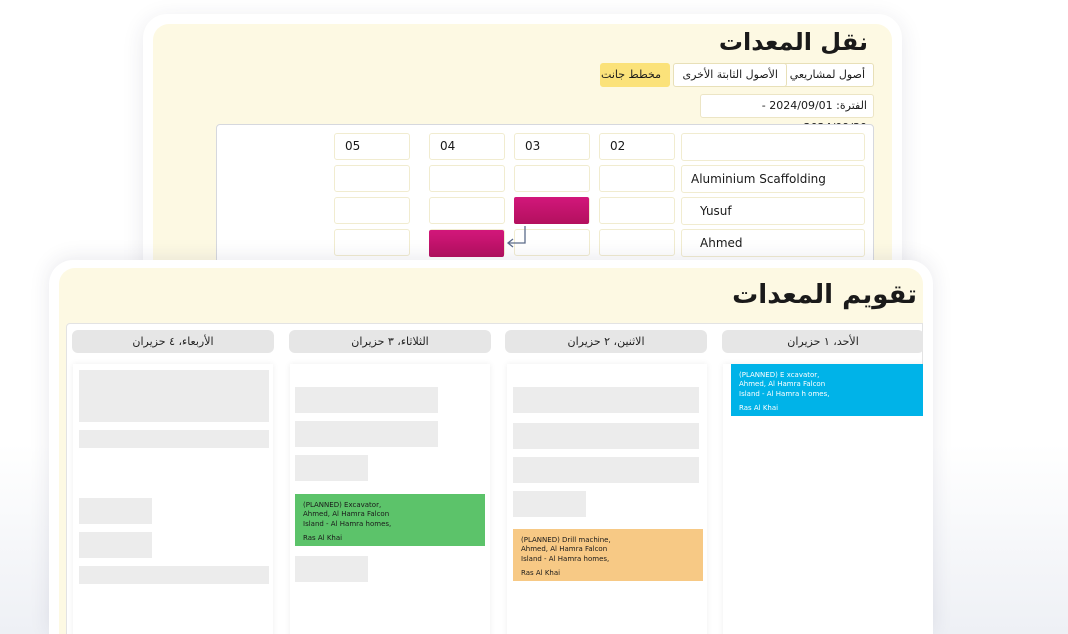 This screenshot has width=1068, height=634. Describe the element at coordinates (342, 505) in the screenshot. I see `event-line: (PLANNED) Excavator,` at that location.